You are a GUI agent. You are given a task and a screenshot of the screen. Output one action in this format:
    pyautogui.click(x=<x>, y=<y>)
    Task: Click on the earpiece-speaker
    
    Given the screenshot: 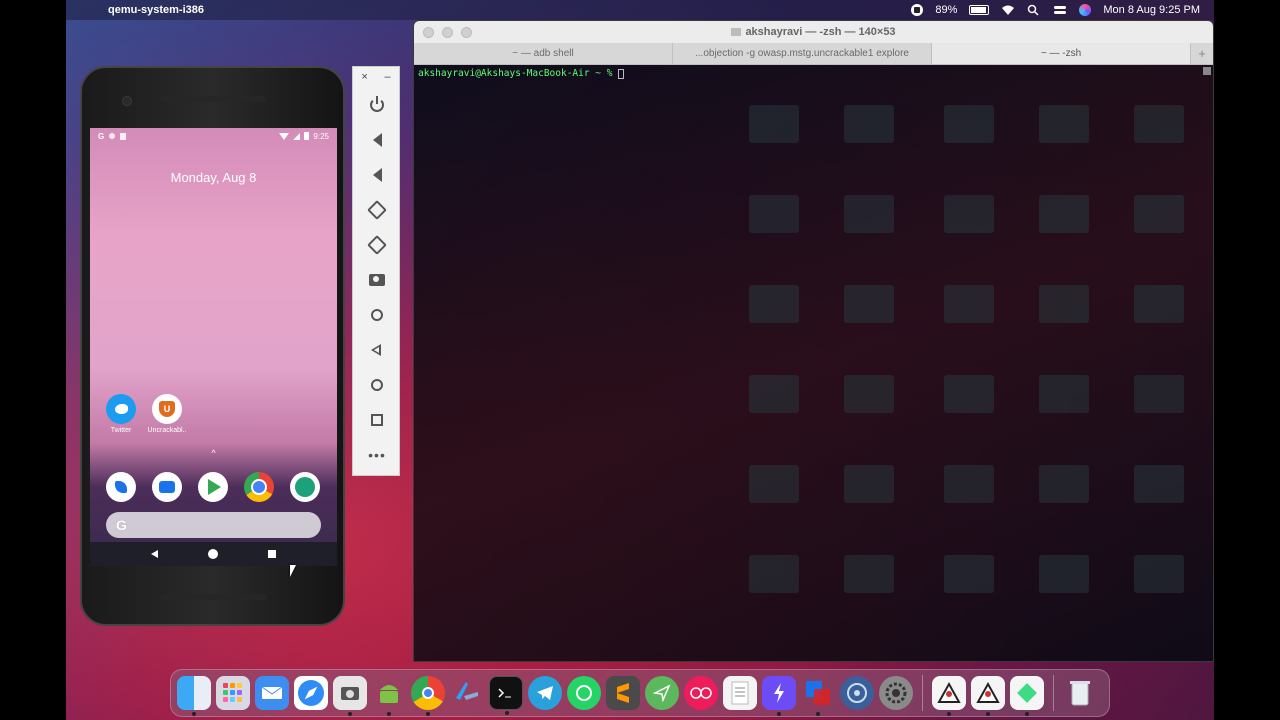 What is the action you would take?
    pyautogui.click(x=214, y=99)
    